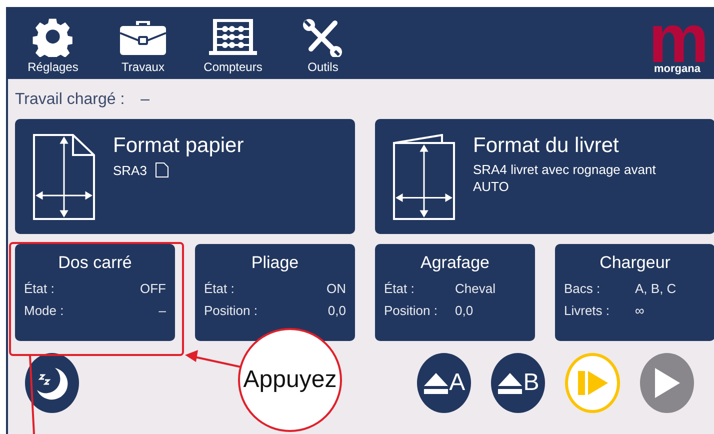  I want to click on eject-button: B, so click(518, 383).